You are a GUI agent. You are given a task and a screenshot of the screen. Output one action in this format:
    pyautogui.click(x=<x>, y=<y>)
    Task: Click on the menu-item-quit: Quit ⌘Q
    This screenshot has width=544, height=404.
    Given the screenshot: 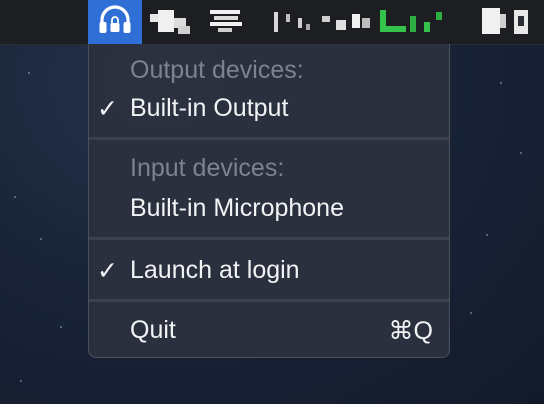 What is the action you would take?
    pyautogui.click(x=269, y=332)
    